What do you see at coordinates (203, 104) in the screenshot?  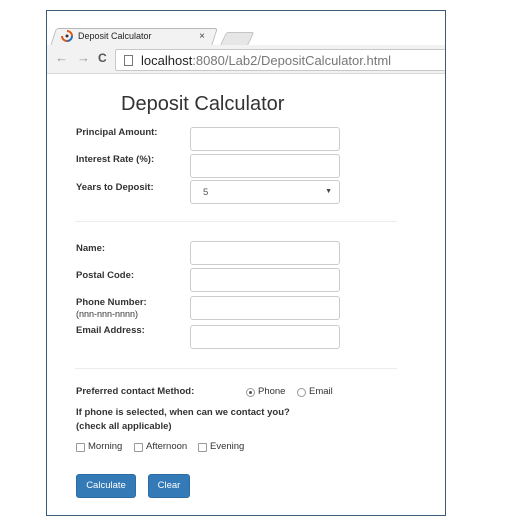 I see `page-title: Deposit Calculator` at bounding box center [203, 104].